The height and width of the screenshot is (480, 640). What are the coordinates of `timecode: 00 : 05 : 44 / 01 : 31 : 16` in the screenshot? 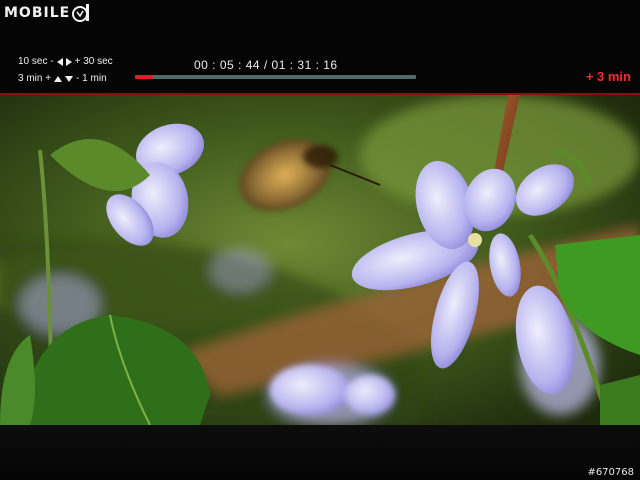 It's located at (266, 65).